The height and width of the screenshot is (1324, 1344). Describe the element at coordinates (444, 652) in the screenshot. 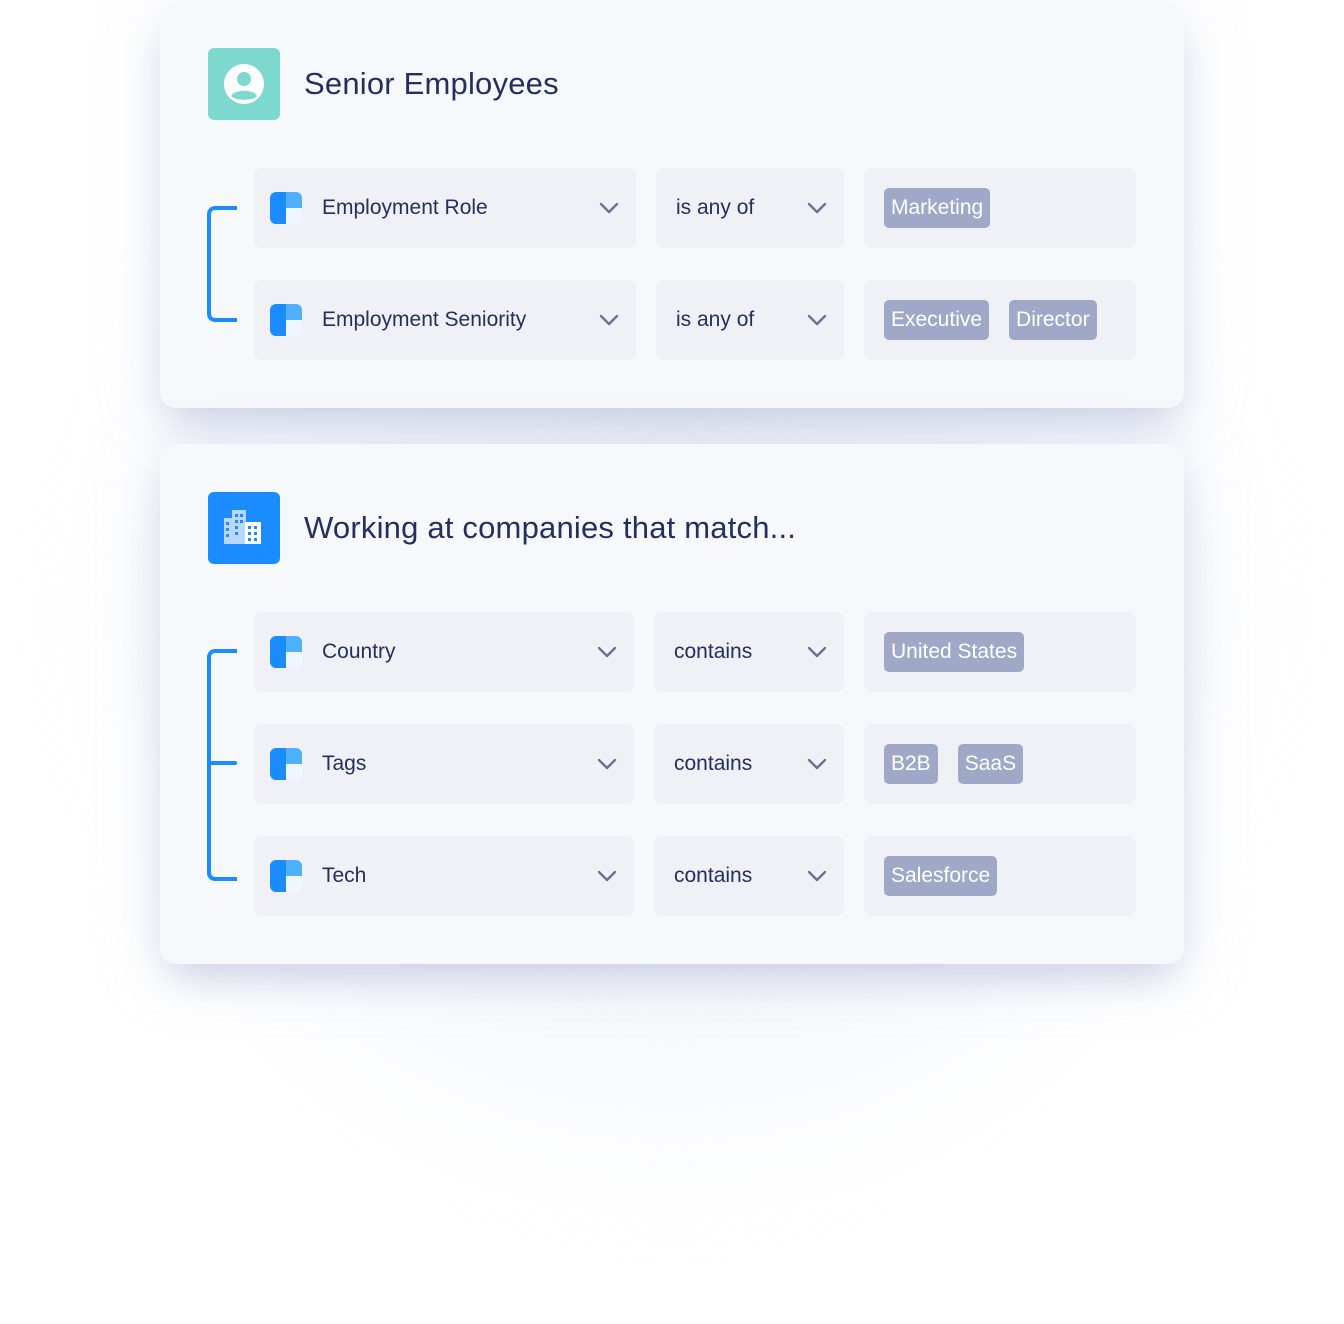

I see `field-select: Country` at that location.